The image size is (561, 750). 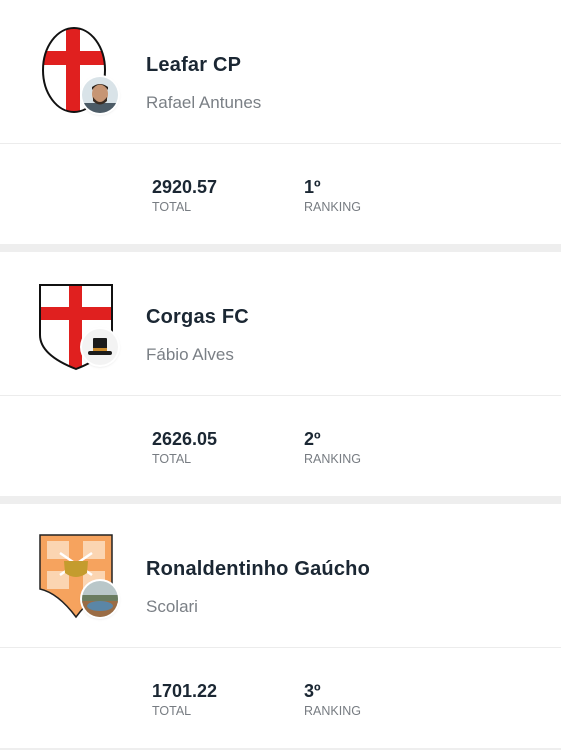 What do you see at coordinates (172, 606) in the screenshot?
I see `manager-name: Scolari` at bounding box center [172, 606].